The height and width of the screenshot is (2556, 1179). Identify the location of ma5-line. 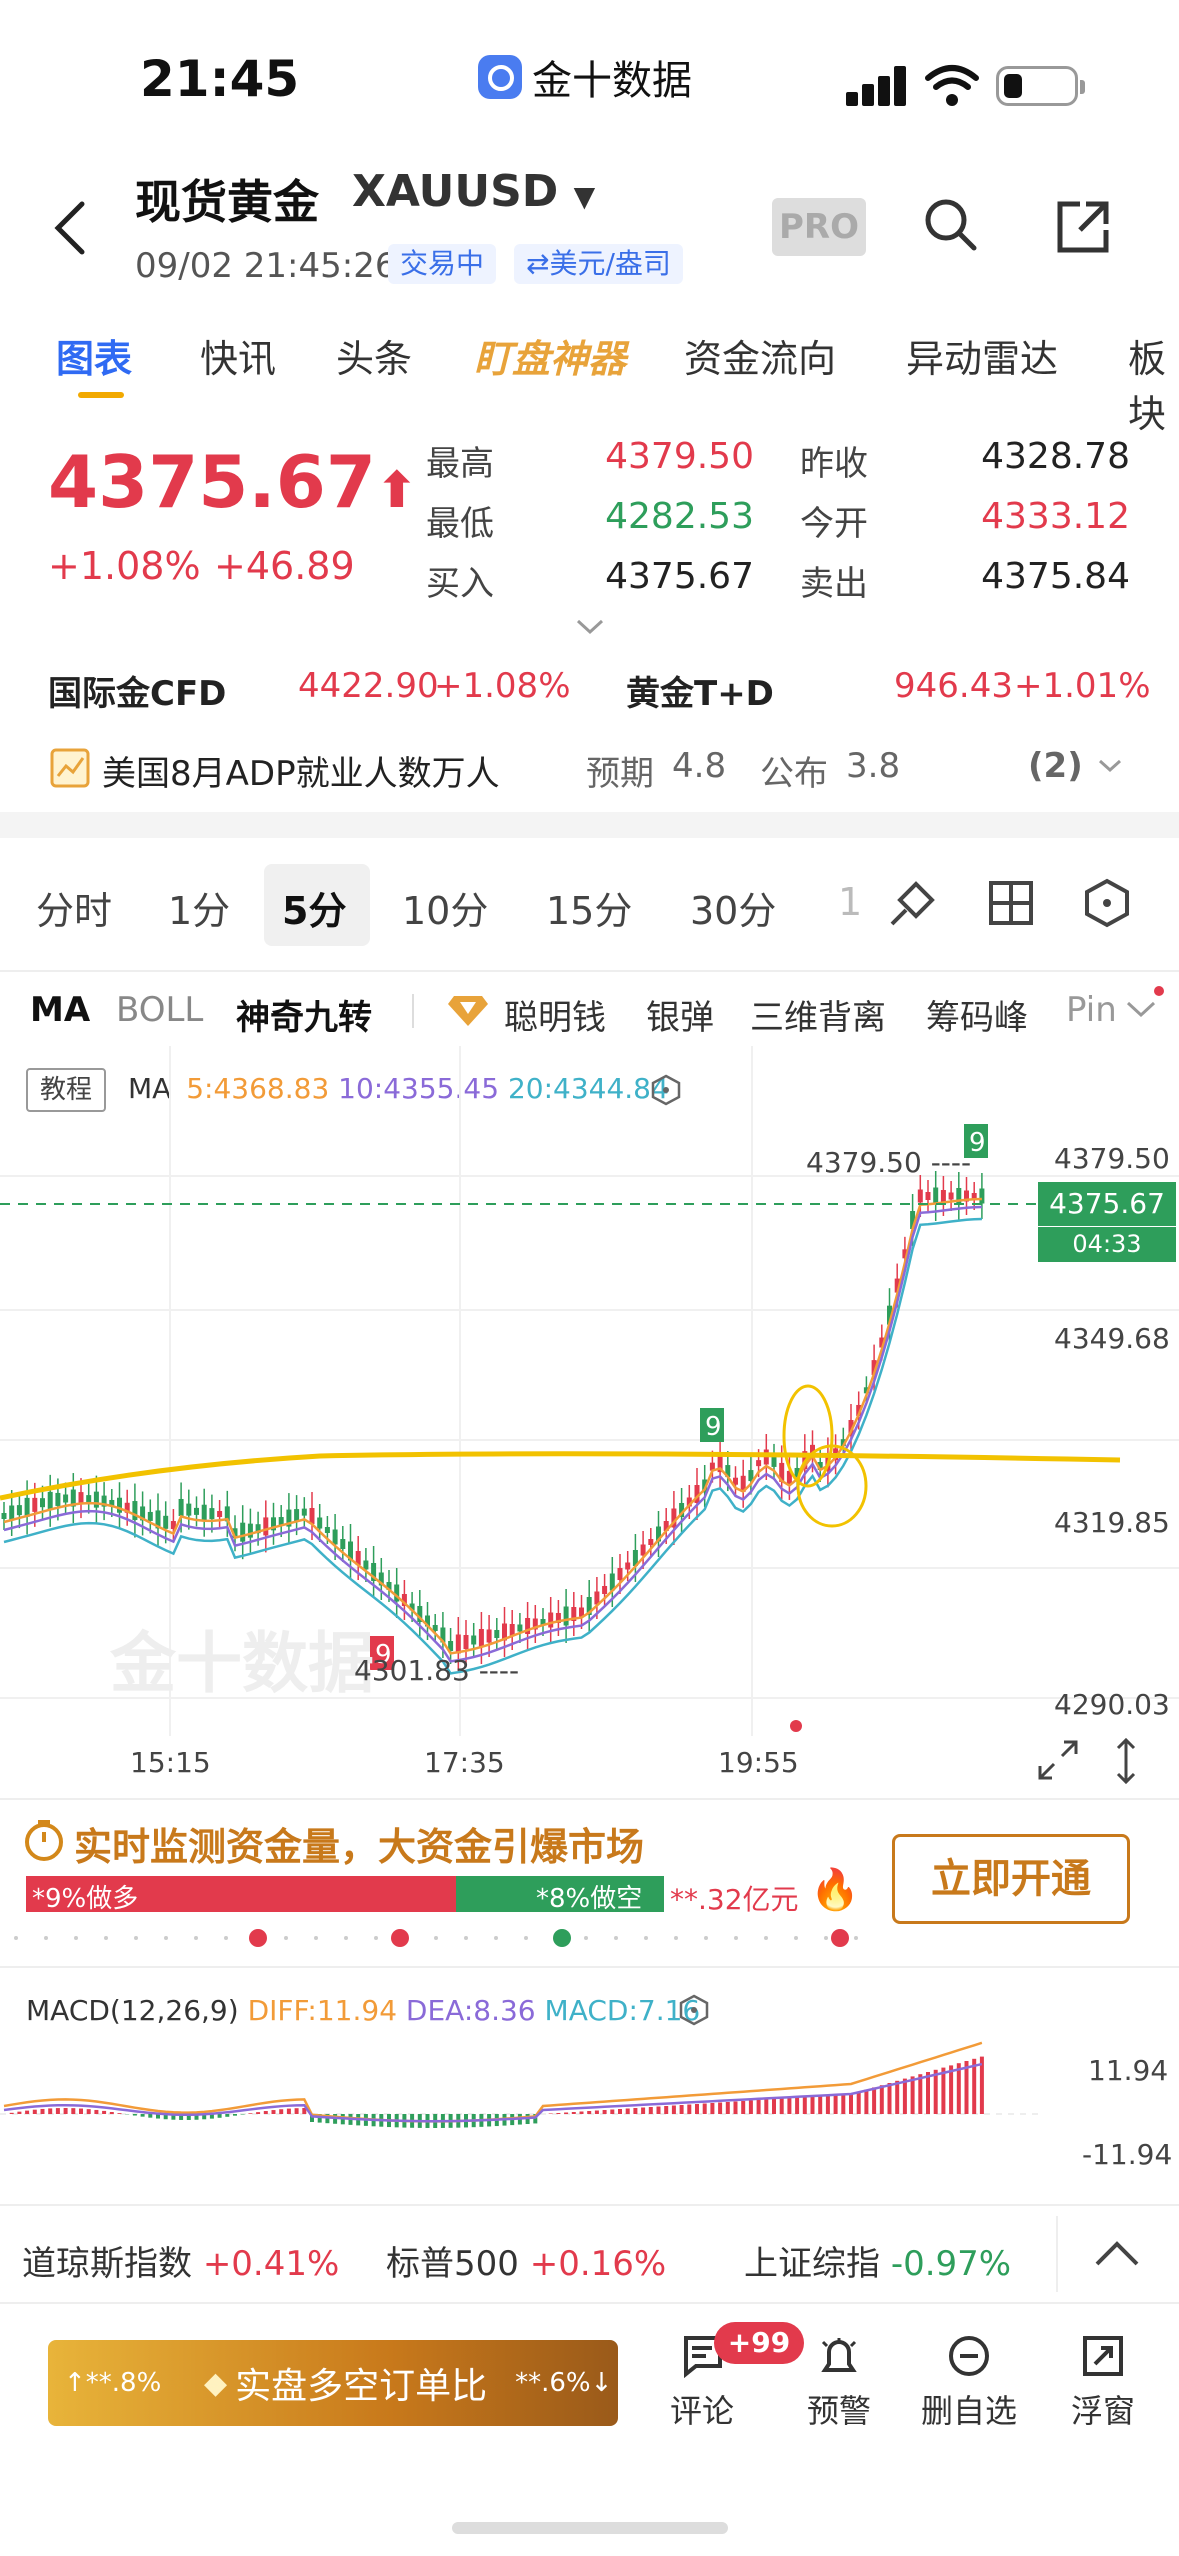
(492, 1426).